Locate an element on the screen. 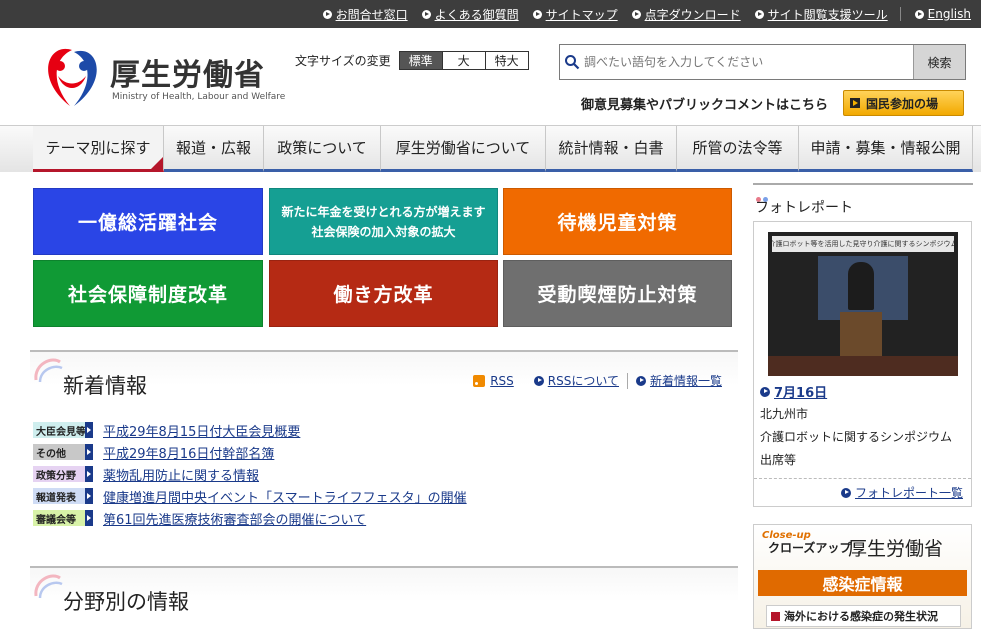 The width and height of the screenshot is (981, 629). news-category-badge: 審議会等 is located at coordinates (63, 518).